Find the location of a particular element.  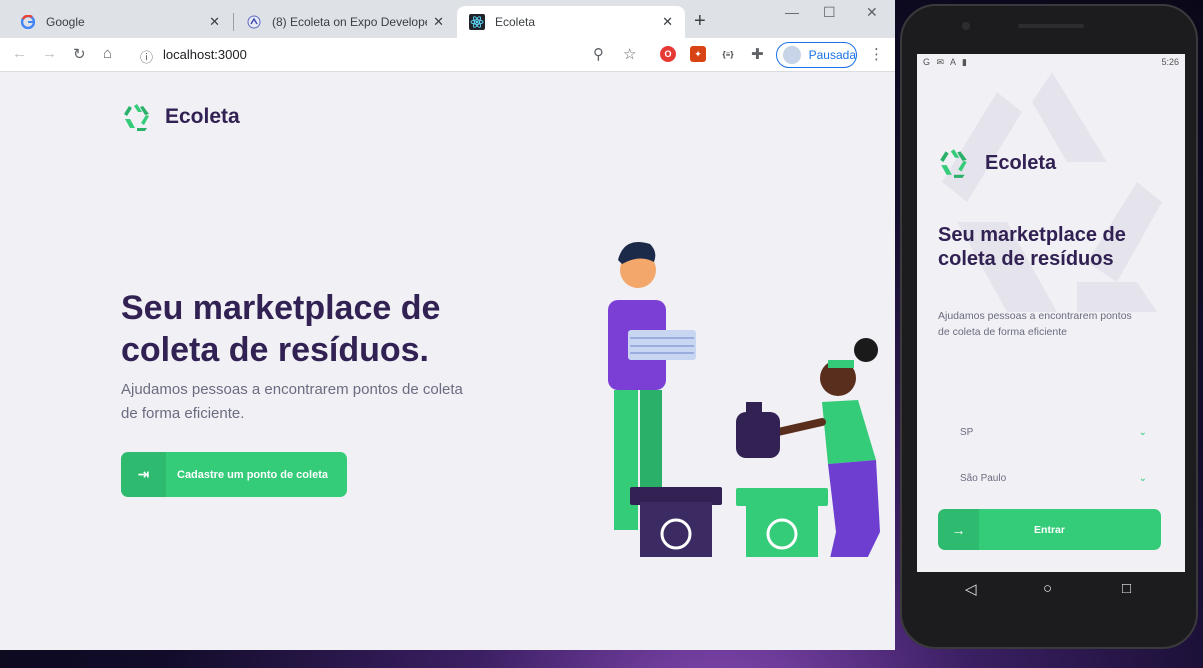

tab-google: Google ✕ is located at coordinates (120, 22).